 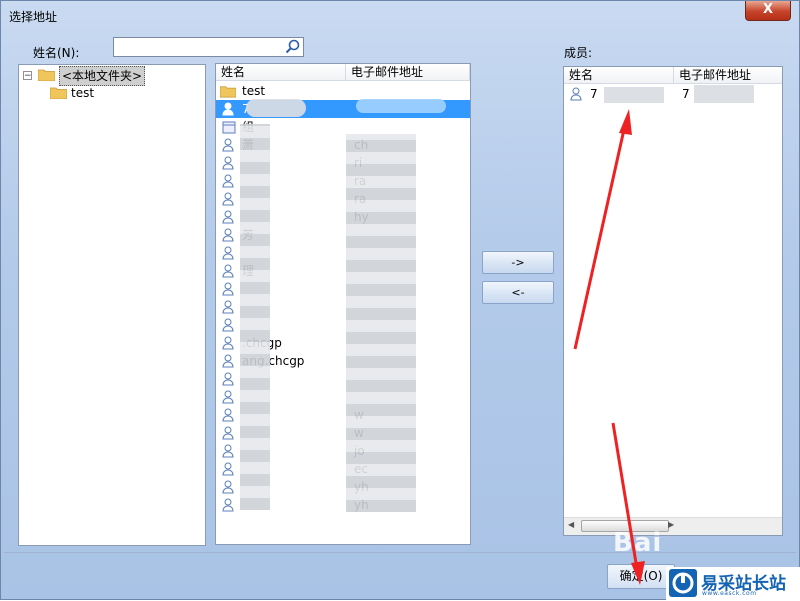 I want to click on tree-item-label: test, so click(x=83, y=93).